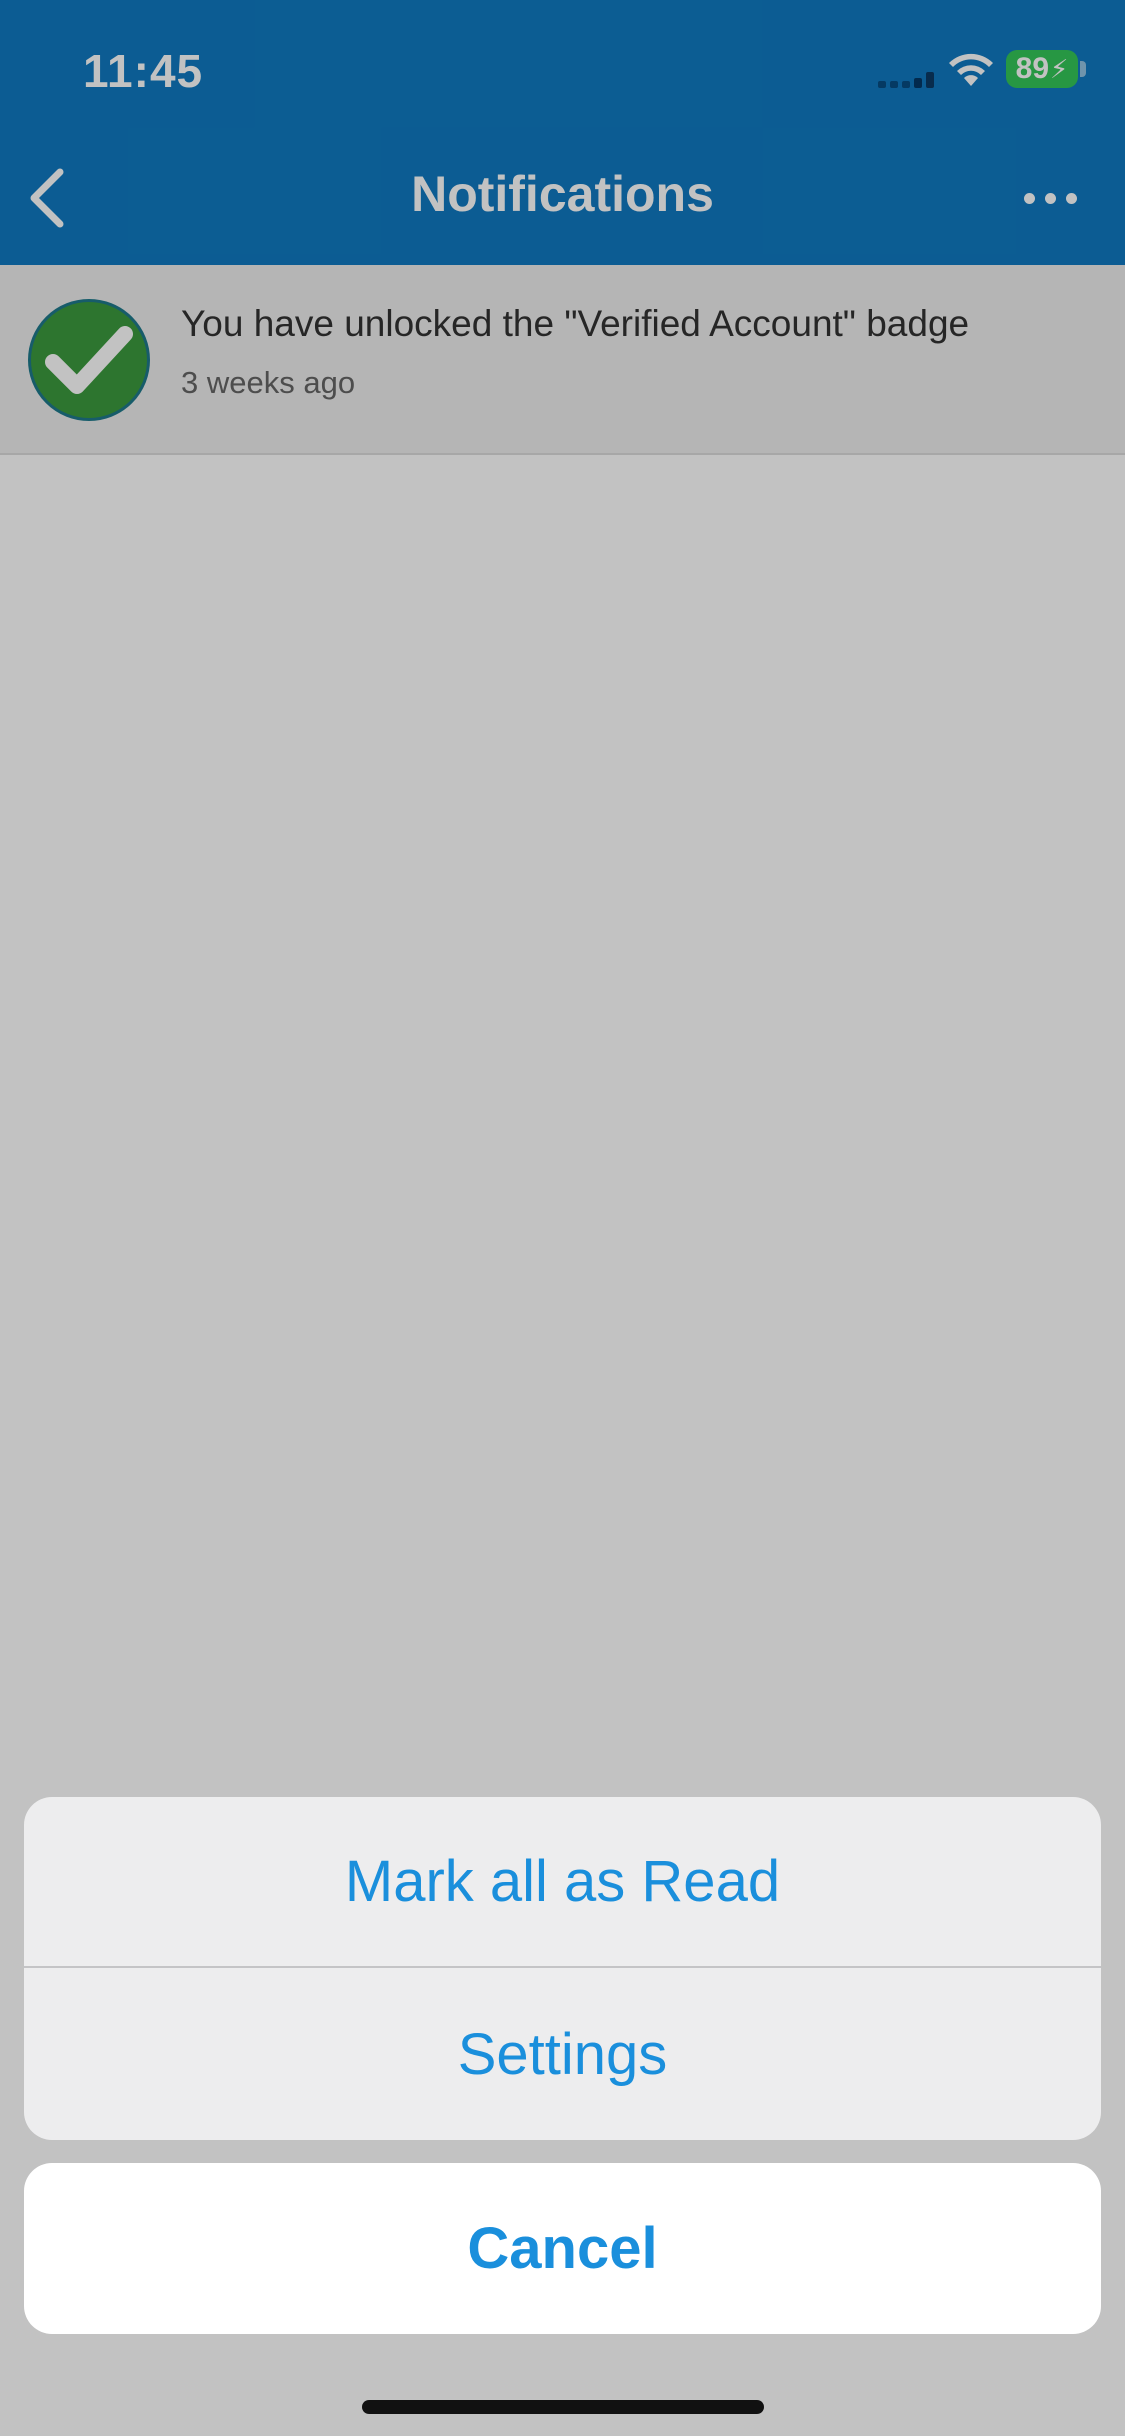 This screenshot has width=1125, height=2436. I want to click on home-indicator, so click(563, 2407).